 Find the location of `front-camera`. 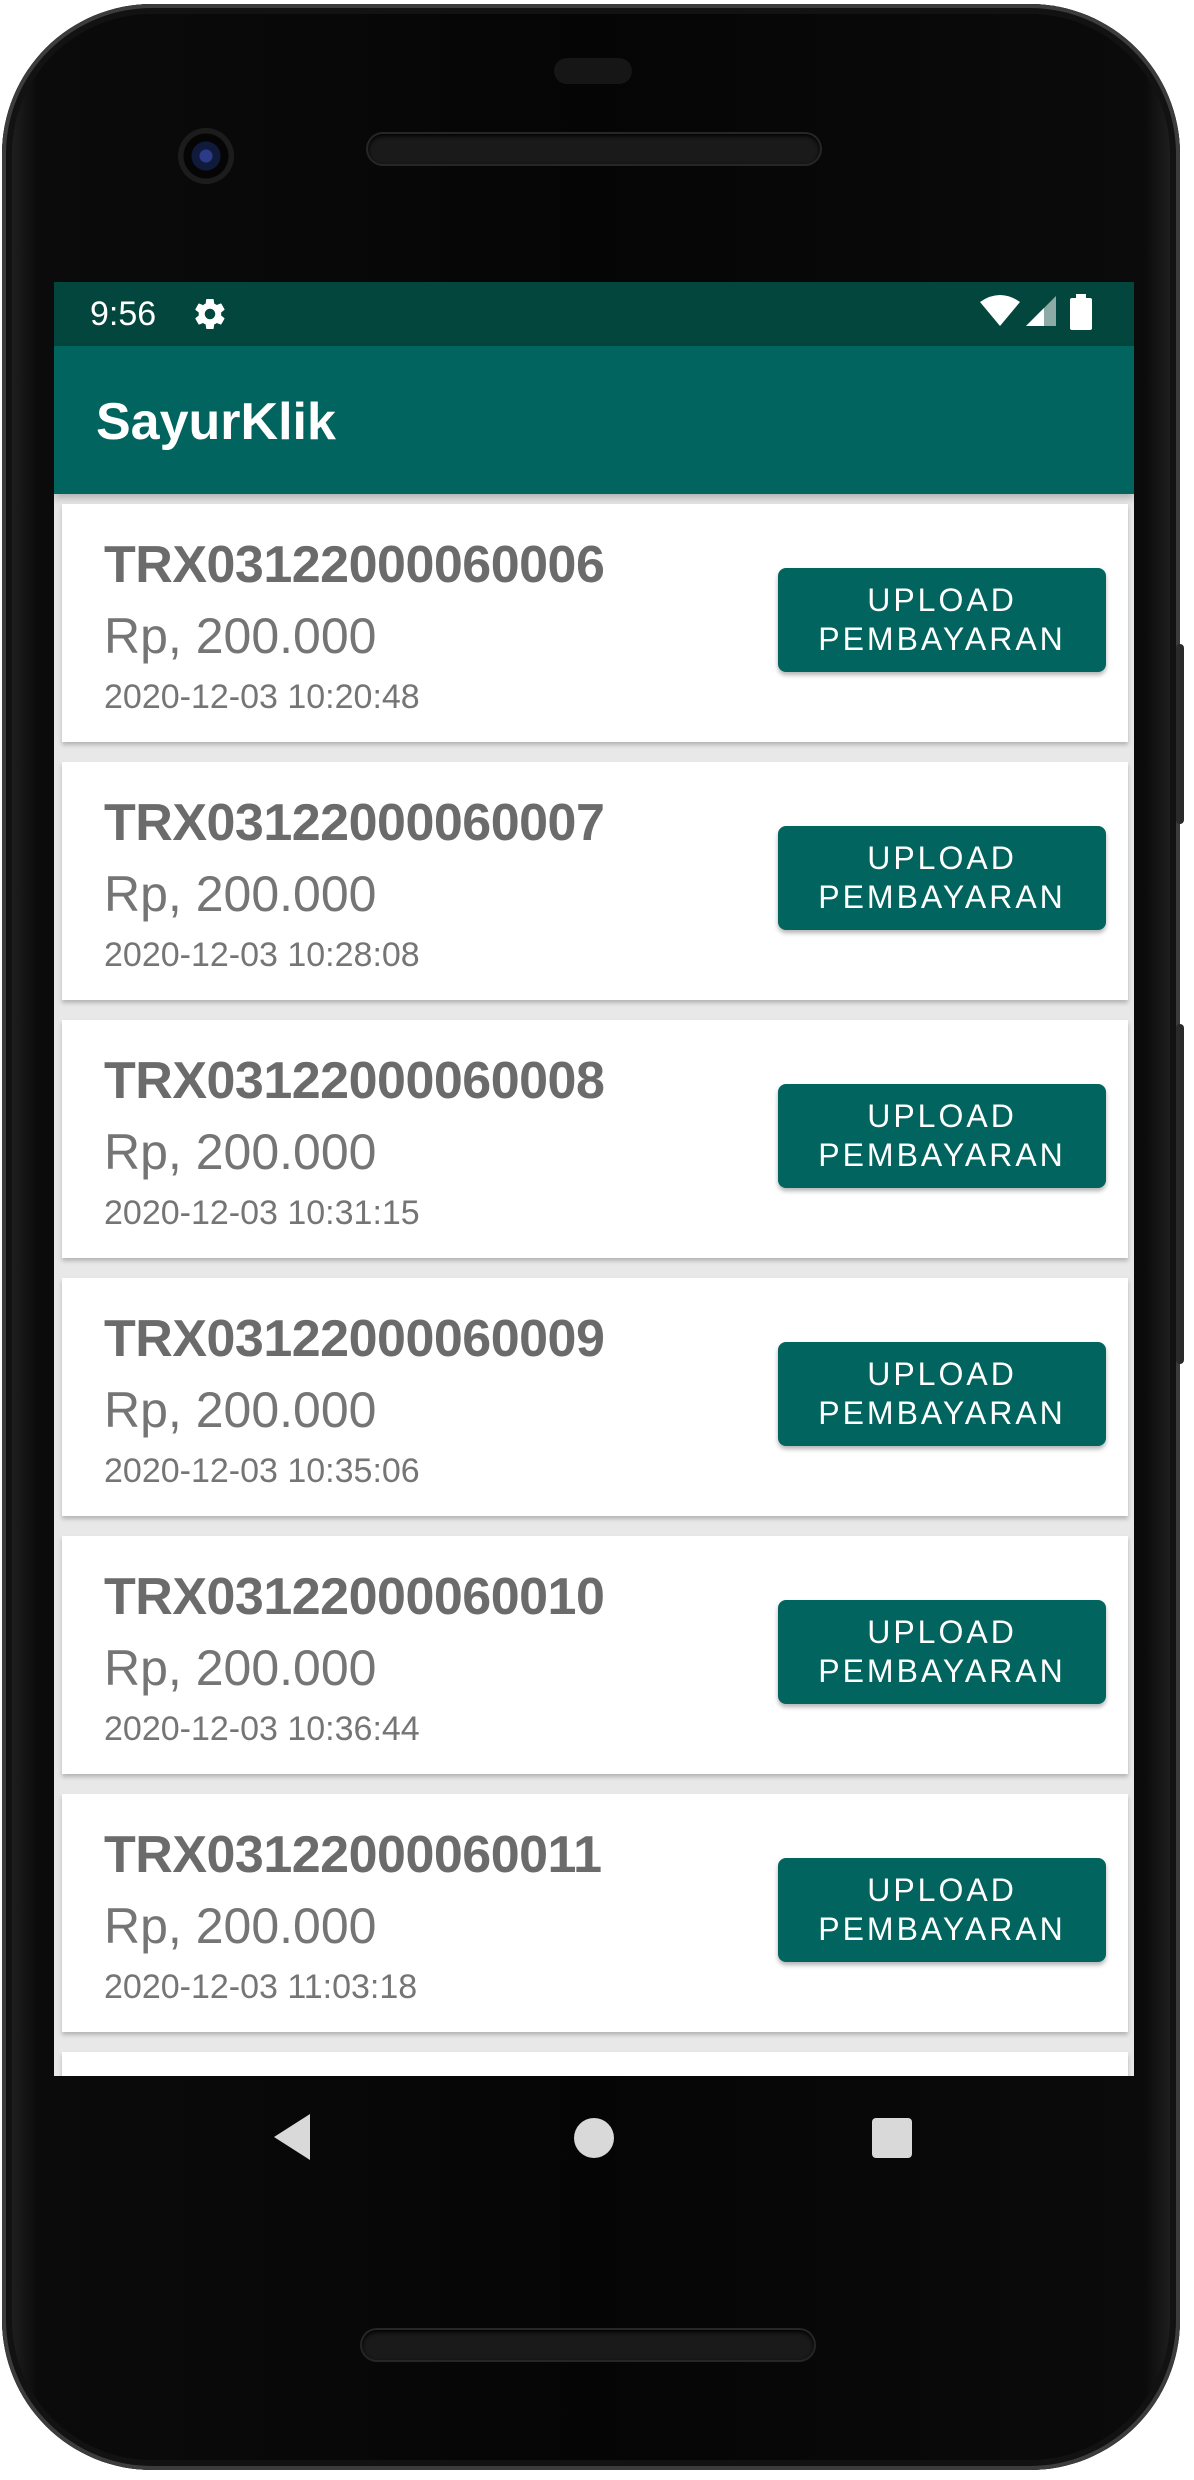

front-camera is located at coordinates (206, 156).